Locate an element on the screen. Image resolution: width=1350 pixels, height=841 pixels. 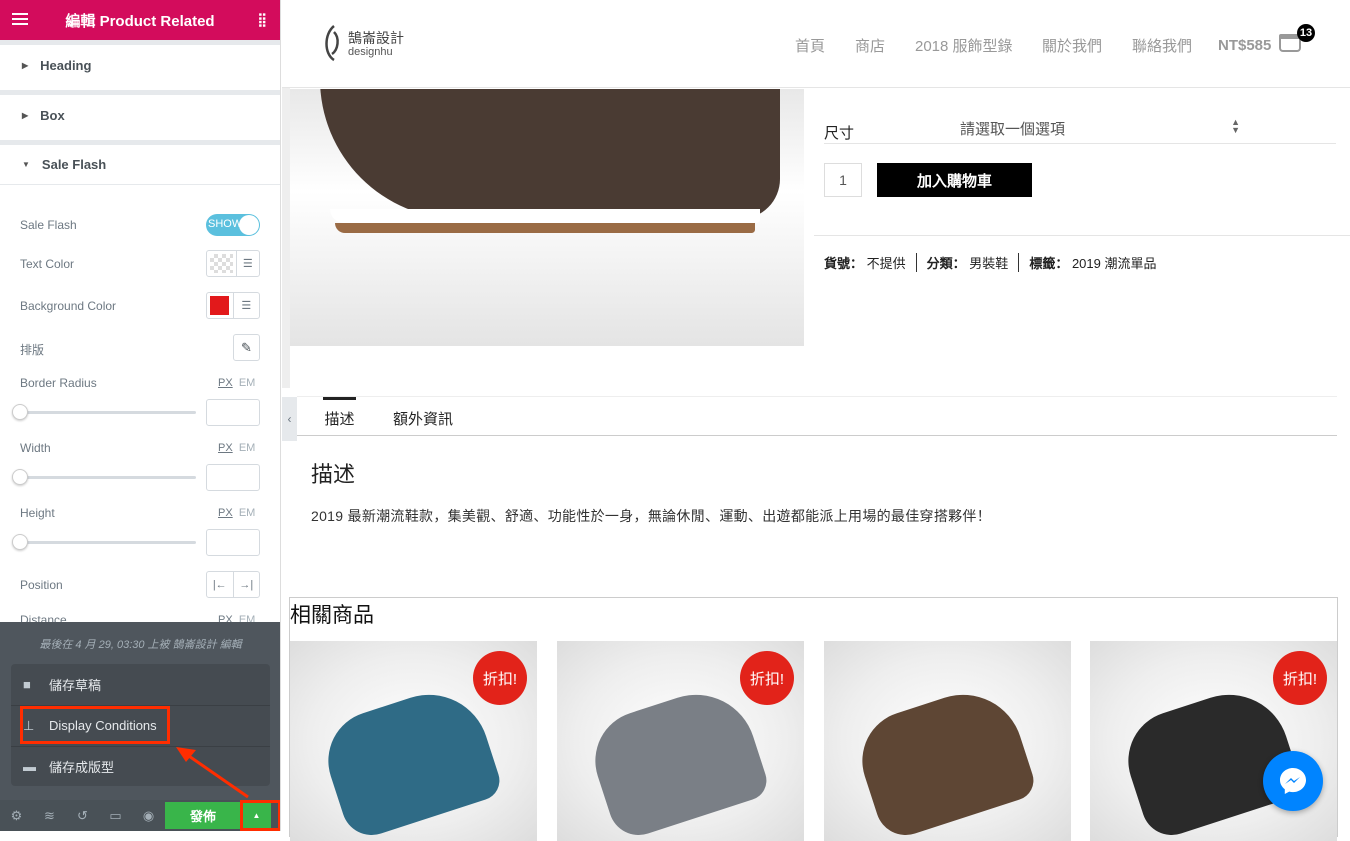
width-input is located at coordinates (233, 477).